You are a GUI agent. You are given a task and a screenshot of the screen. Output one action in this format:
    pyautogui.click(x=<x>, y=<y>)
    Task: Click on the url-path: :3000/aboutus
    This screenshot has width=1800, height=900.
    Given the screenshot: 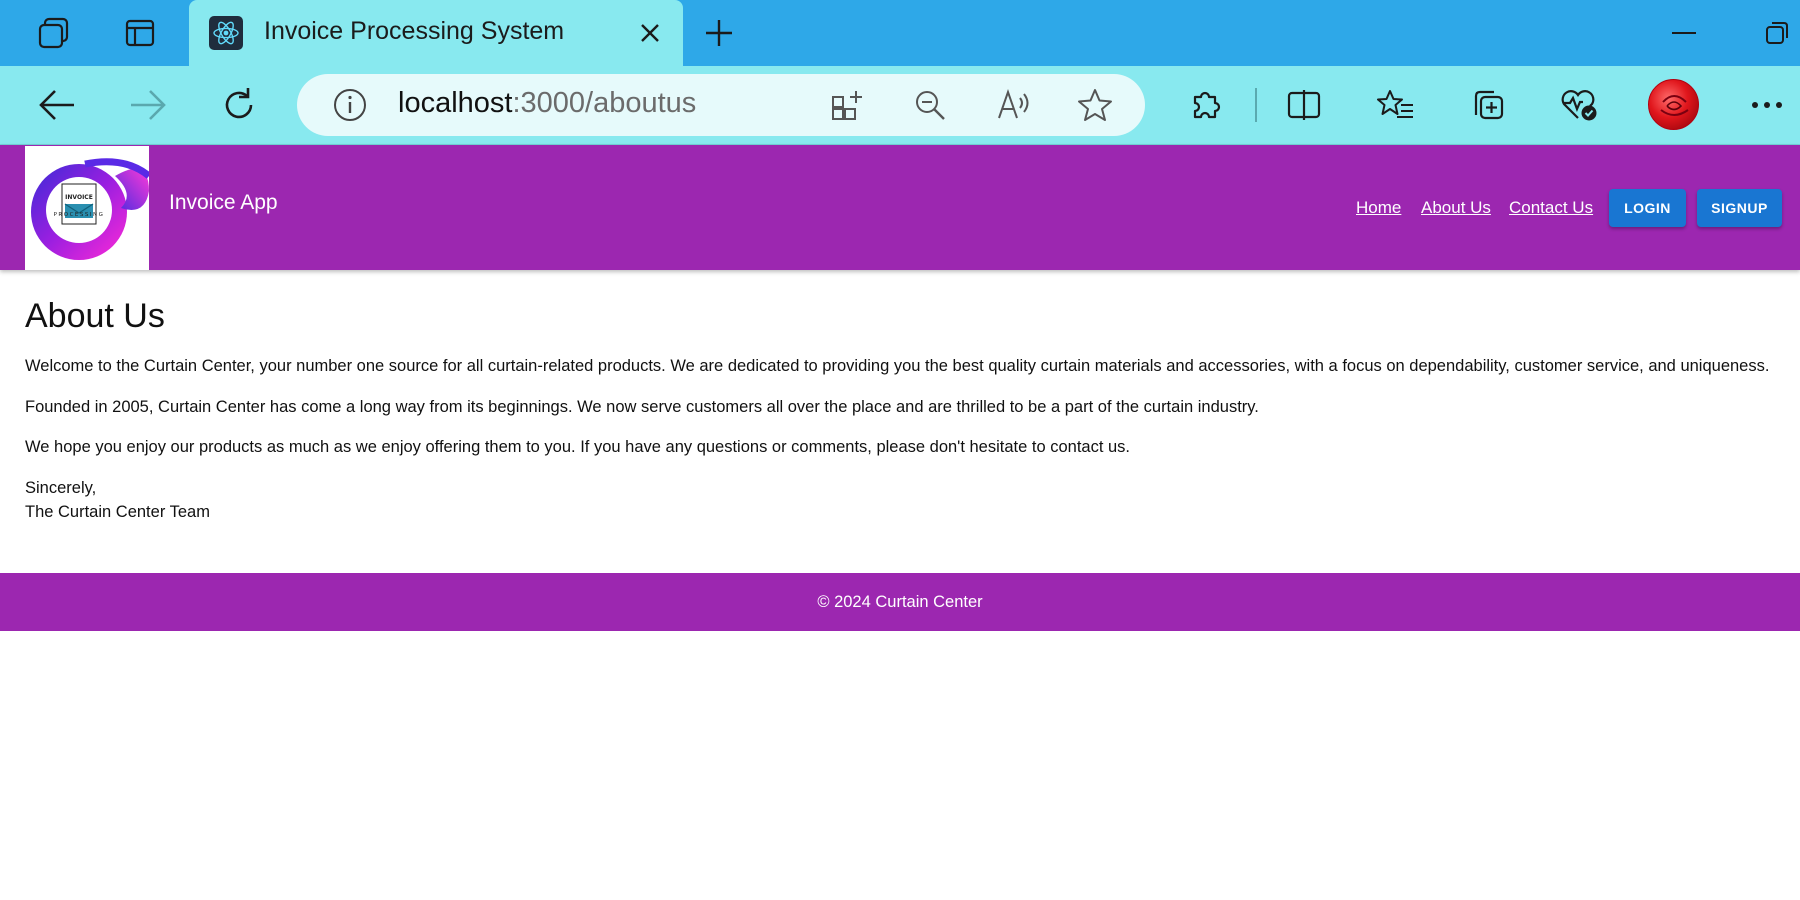 What is the action you would take?
    pyautogui.click(x=604, y=103)
    